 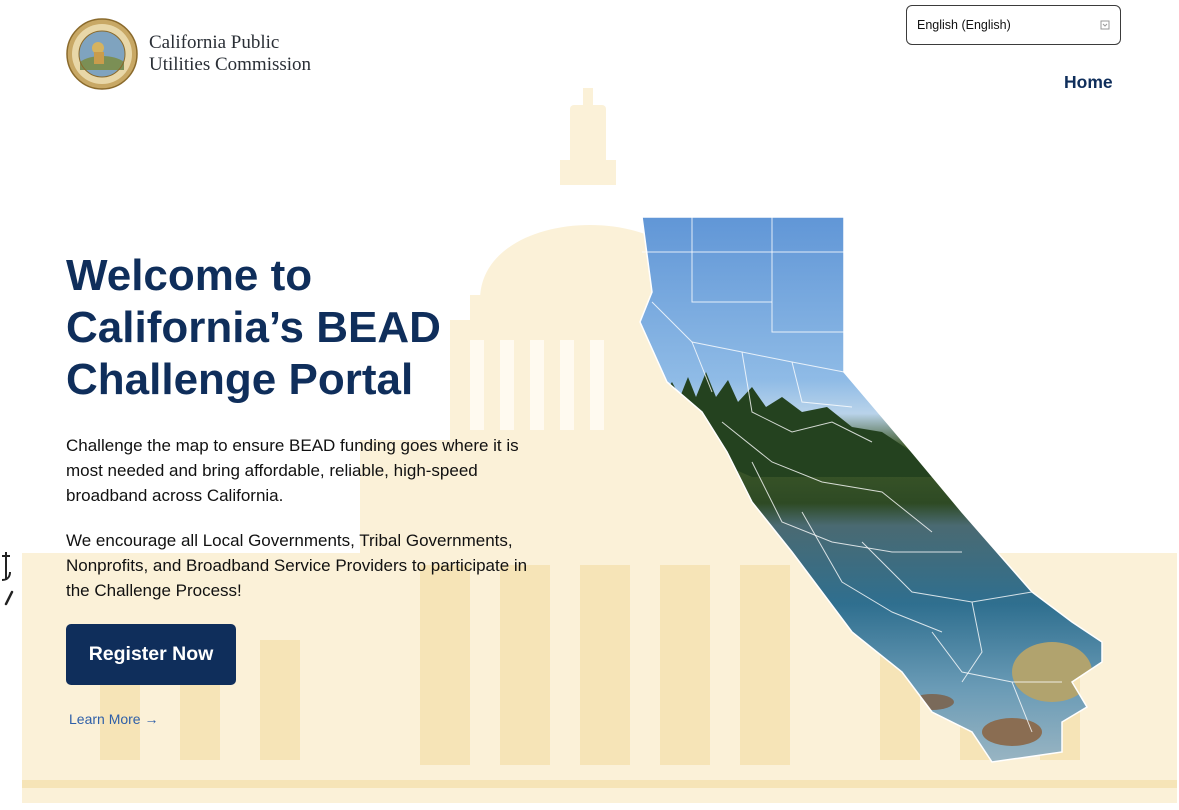 What do you see at coordinates (1013, 25) in the screenshot?
I see `language-select: English (English)` at bounding box center [1013, 25].